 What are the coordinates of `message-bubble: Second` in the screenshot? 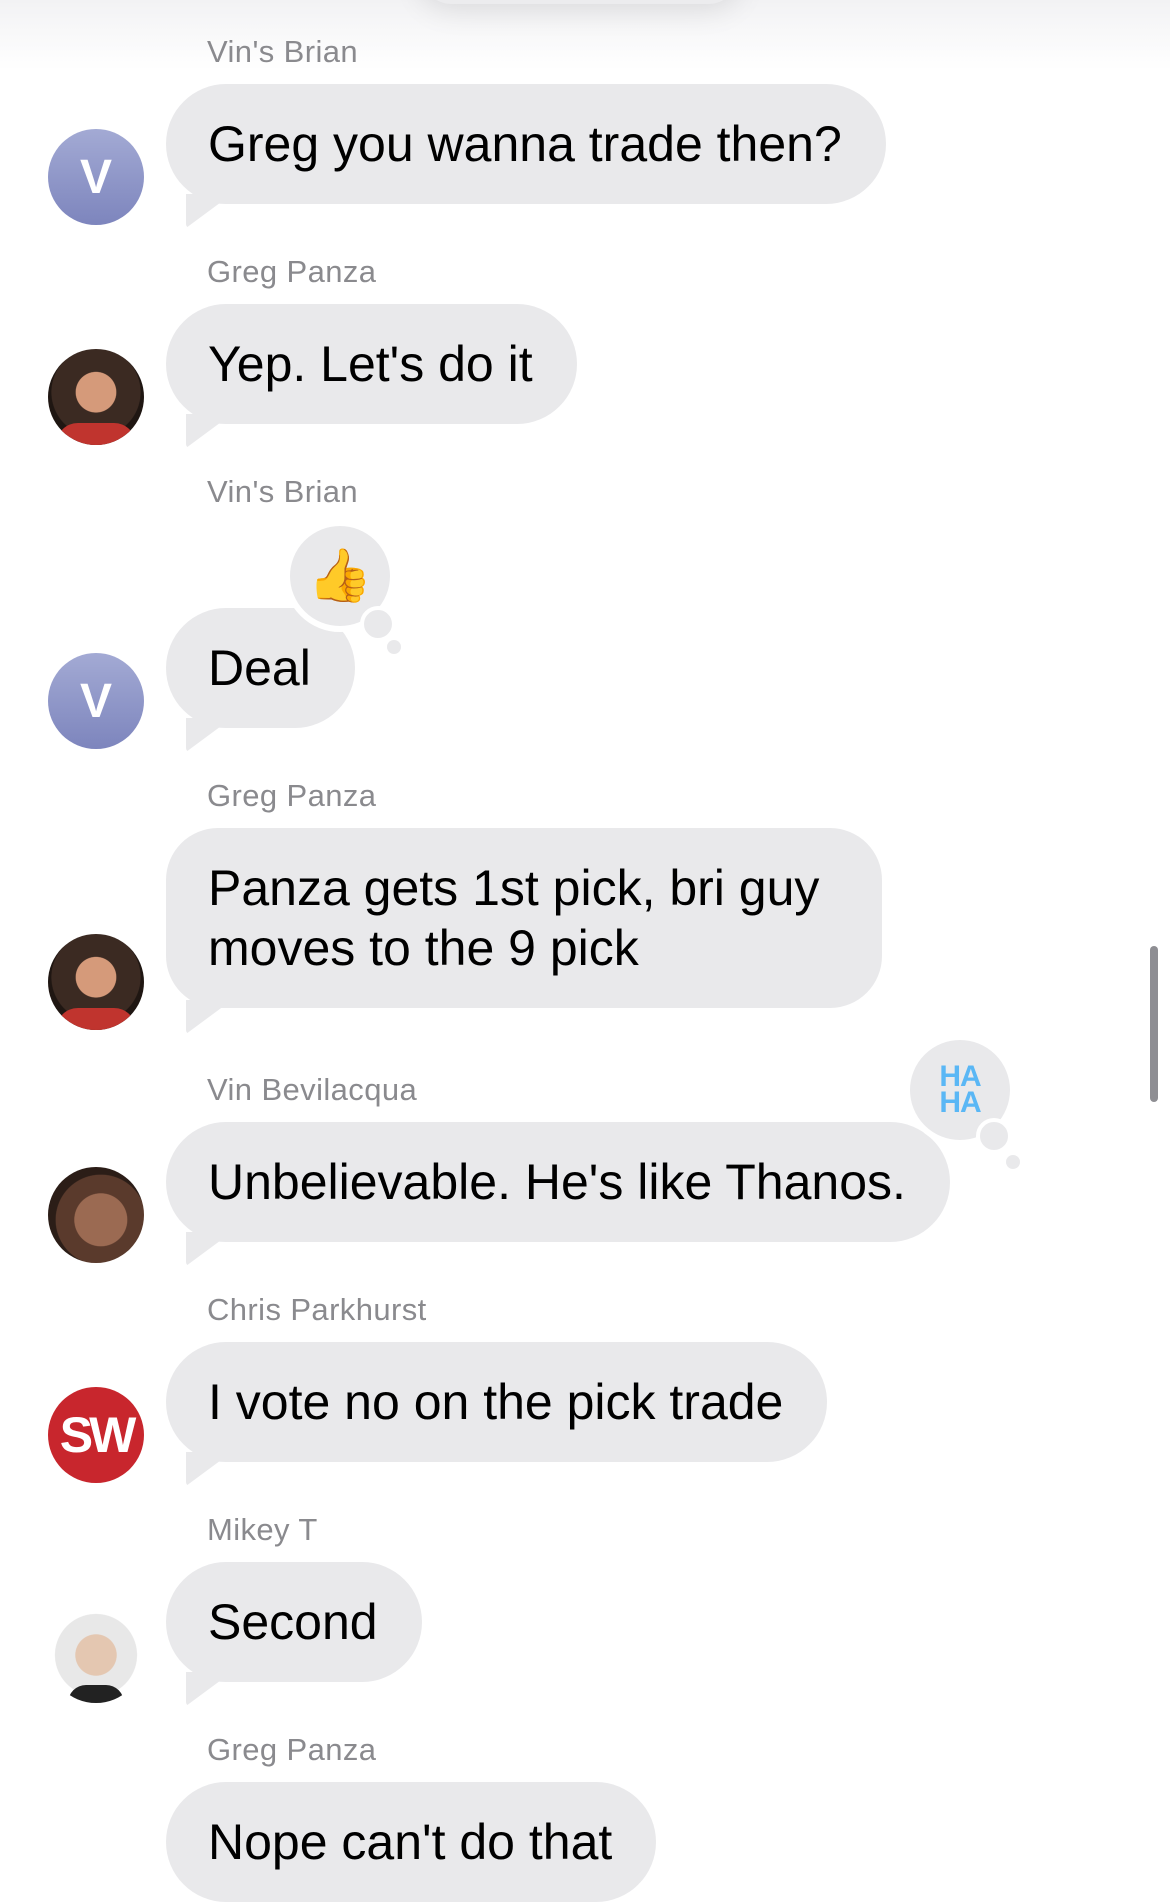 It's located at (294, 1622).